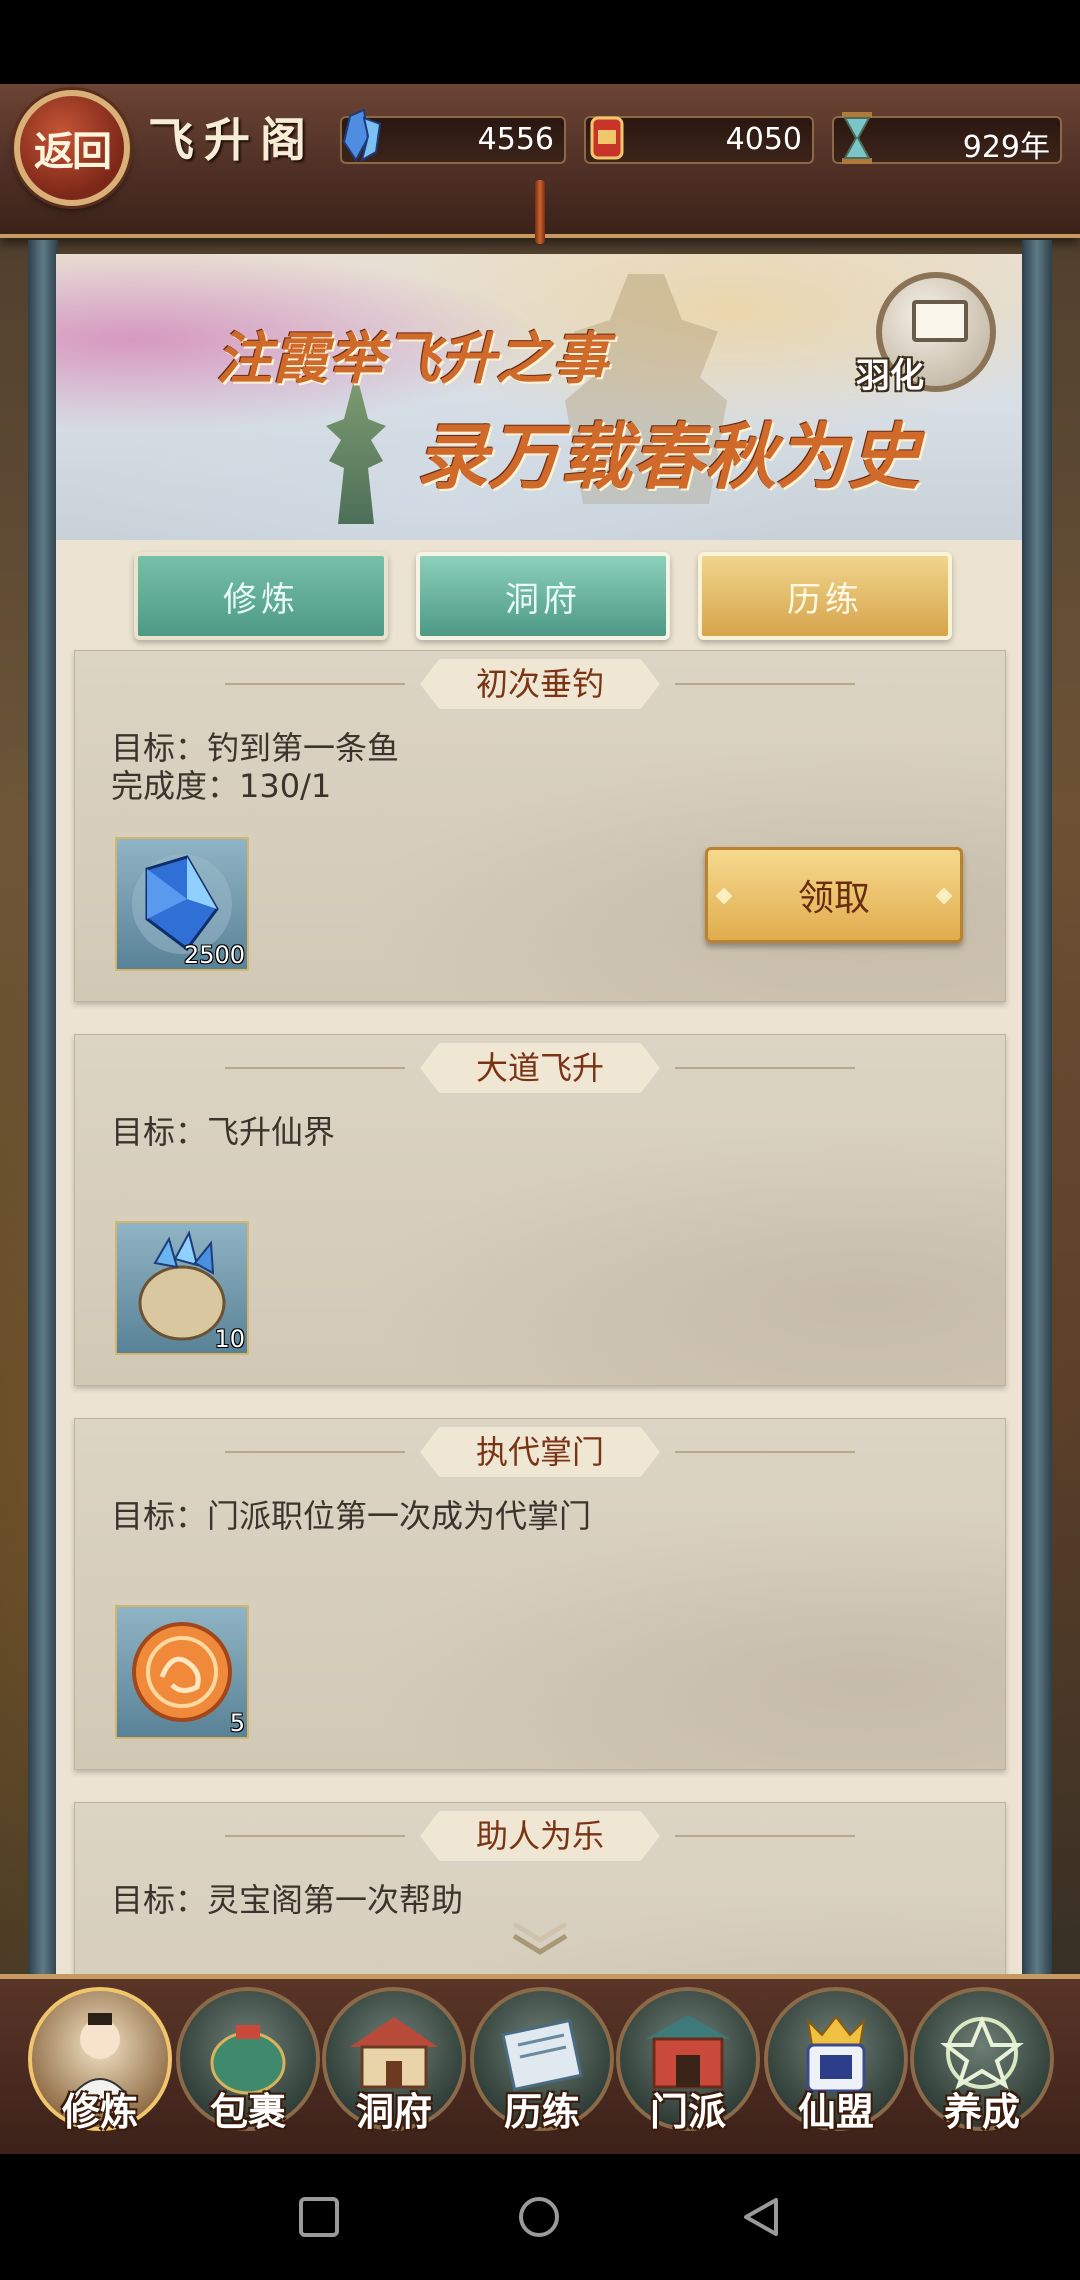 The image size is (1080, 2280). I want to click on reward-count: 10, so click(229, 1339).